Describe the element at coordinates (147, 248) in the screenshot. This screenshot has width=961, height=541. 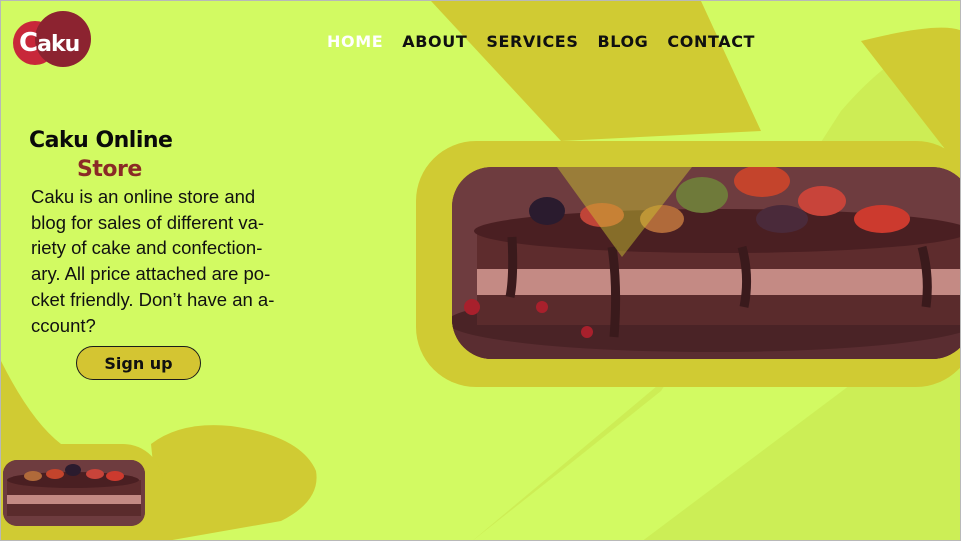
I see `description-line: riety of cake and confection-` at that location.